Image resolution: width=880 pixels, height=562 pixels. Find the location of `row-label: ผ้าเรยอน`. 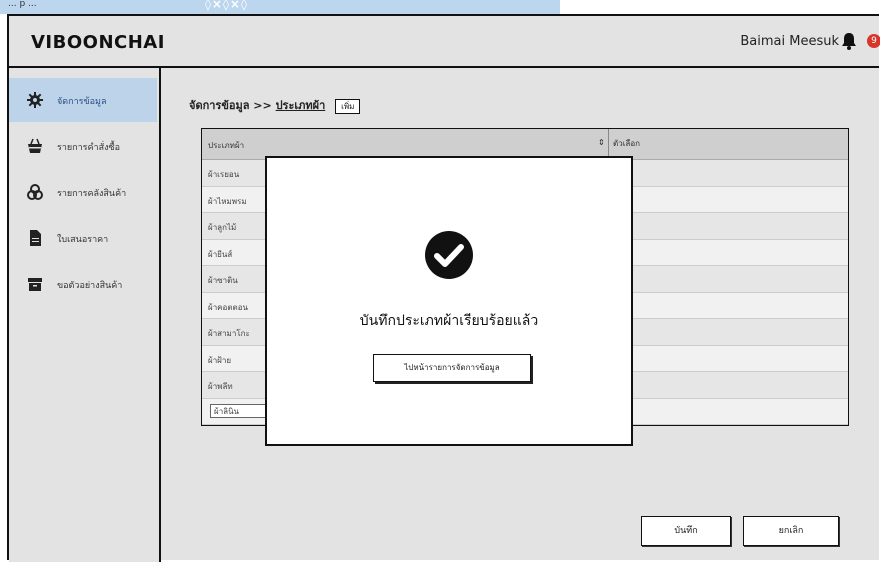

row-label: ผ้าเรยอน is located at coordinates (224, 174).